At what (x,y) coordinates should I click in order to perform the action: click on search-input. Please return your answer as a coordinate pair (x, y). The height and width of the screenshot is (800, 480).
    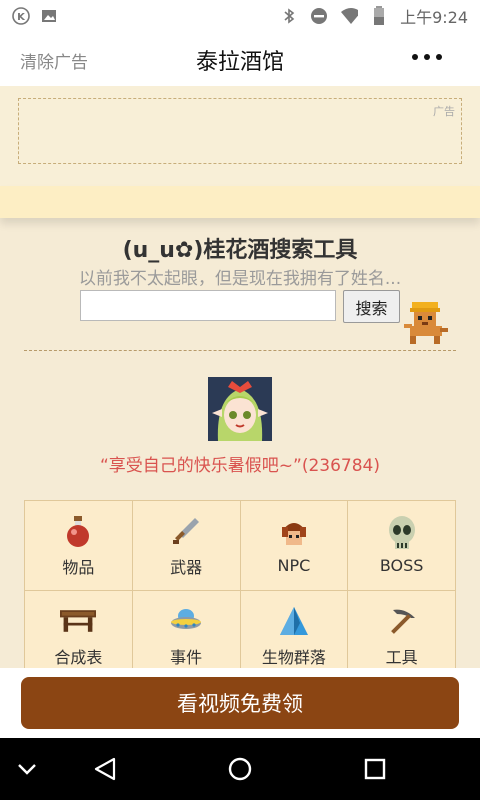
    Looking at the image, I should click on (208, 305).